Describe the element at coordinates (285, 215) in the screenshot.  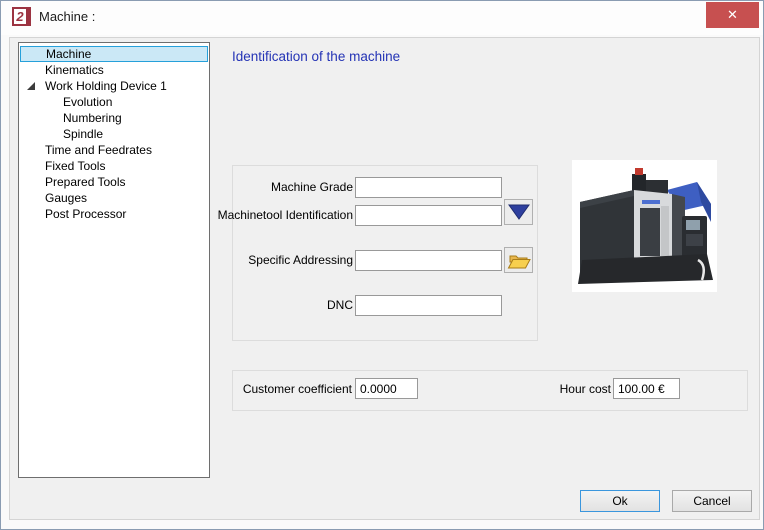
I see `machinetool-identification-label: Machinetool Identification` at that location.